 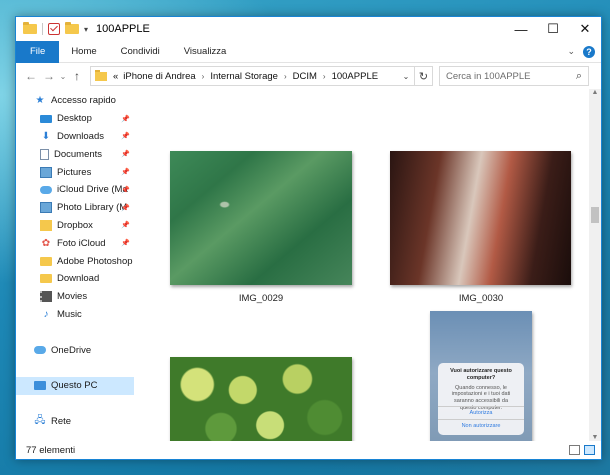 What do you see at coordinates (574, 450) in the screenshot?
I see `details-view-icon` at bounding box center [574, 450].